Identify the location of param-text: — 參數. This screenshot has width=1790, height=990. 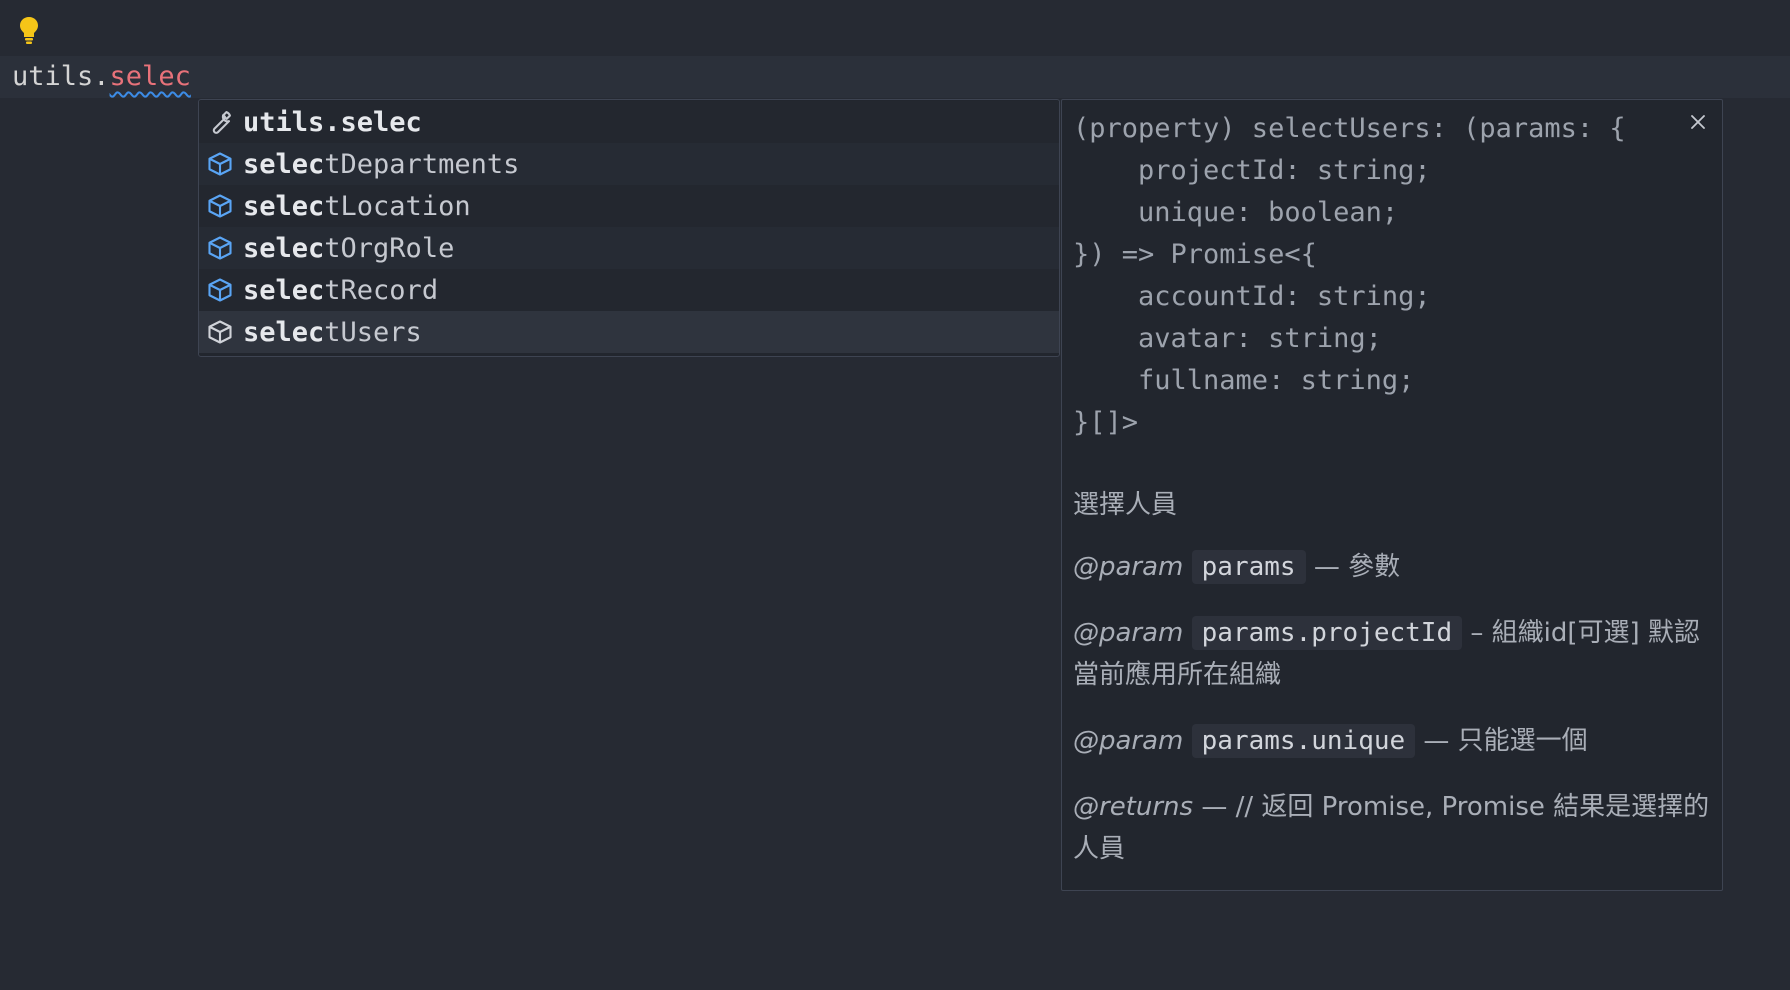
(1353, 567).